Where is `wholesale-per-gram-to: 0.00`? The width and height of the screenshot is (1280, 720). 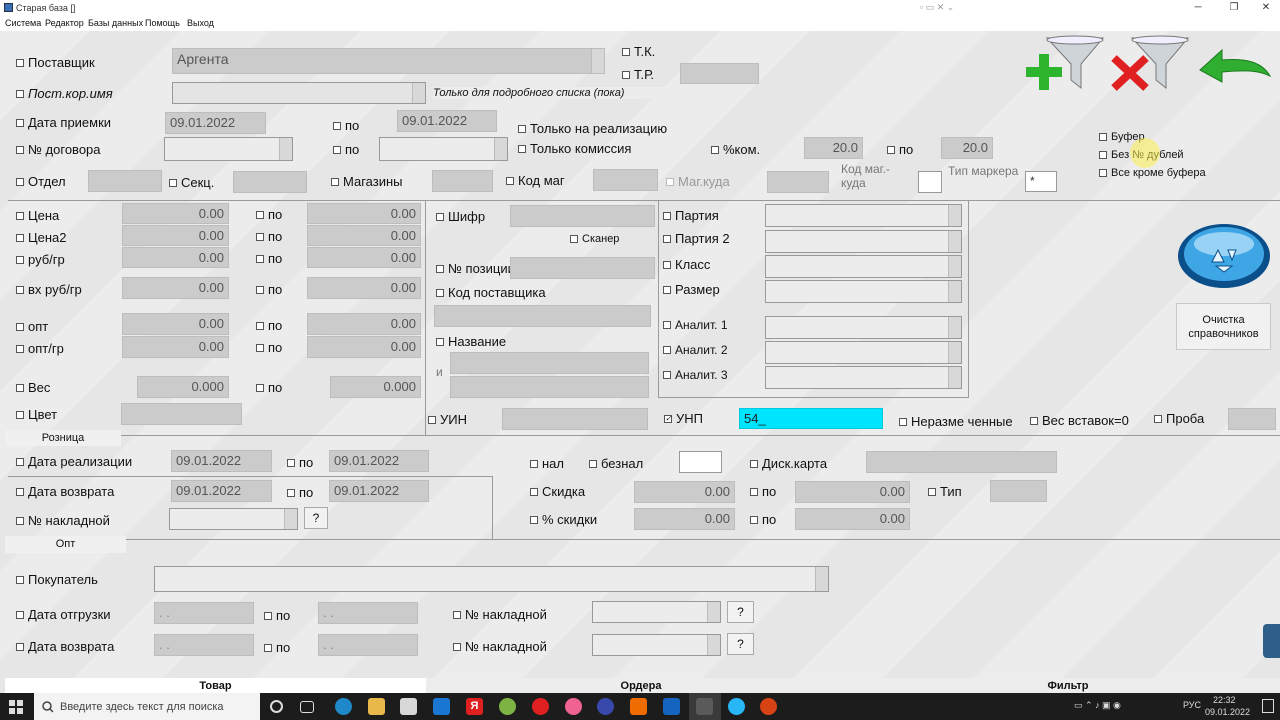
wholesale-per-gram-to: 0.00 is located at coordinates (364, 347).